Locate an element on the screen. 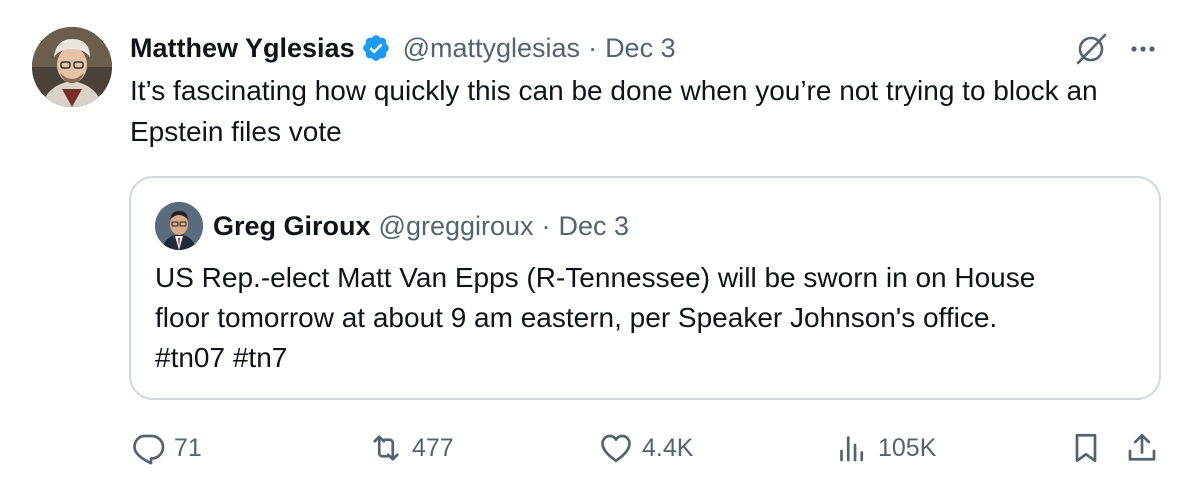  like-button: 4.4K is located at coordinates (645, 448).